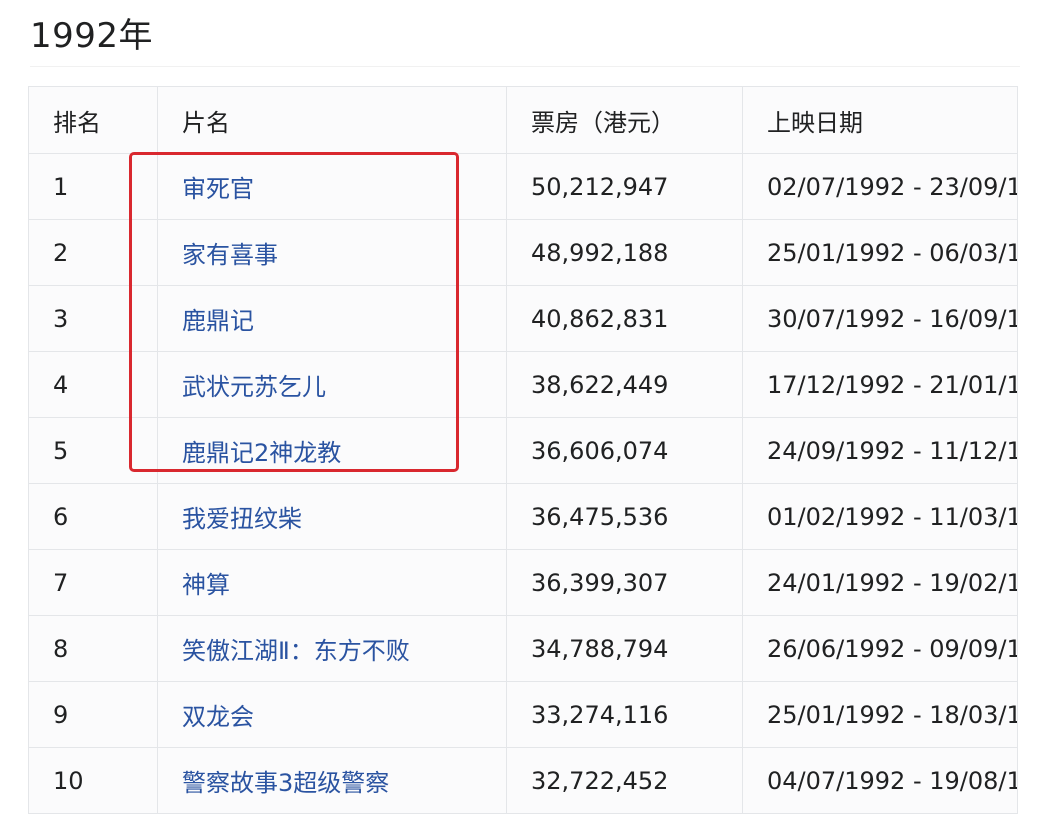  I want to click on gross-cell: 50,212,947, so click(624, 186).